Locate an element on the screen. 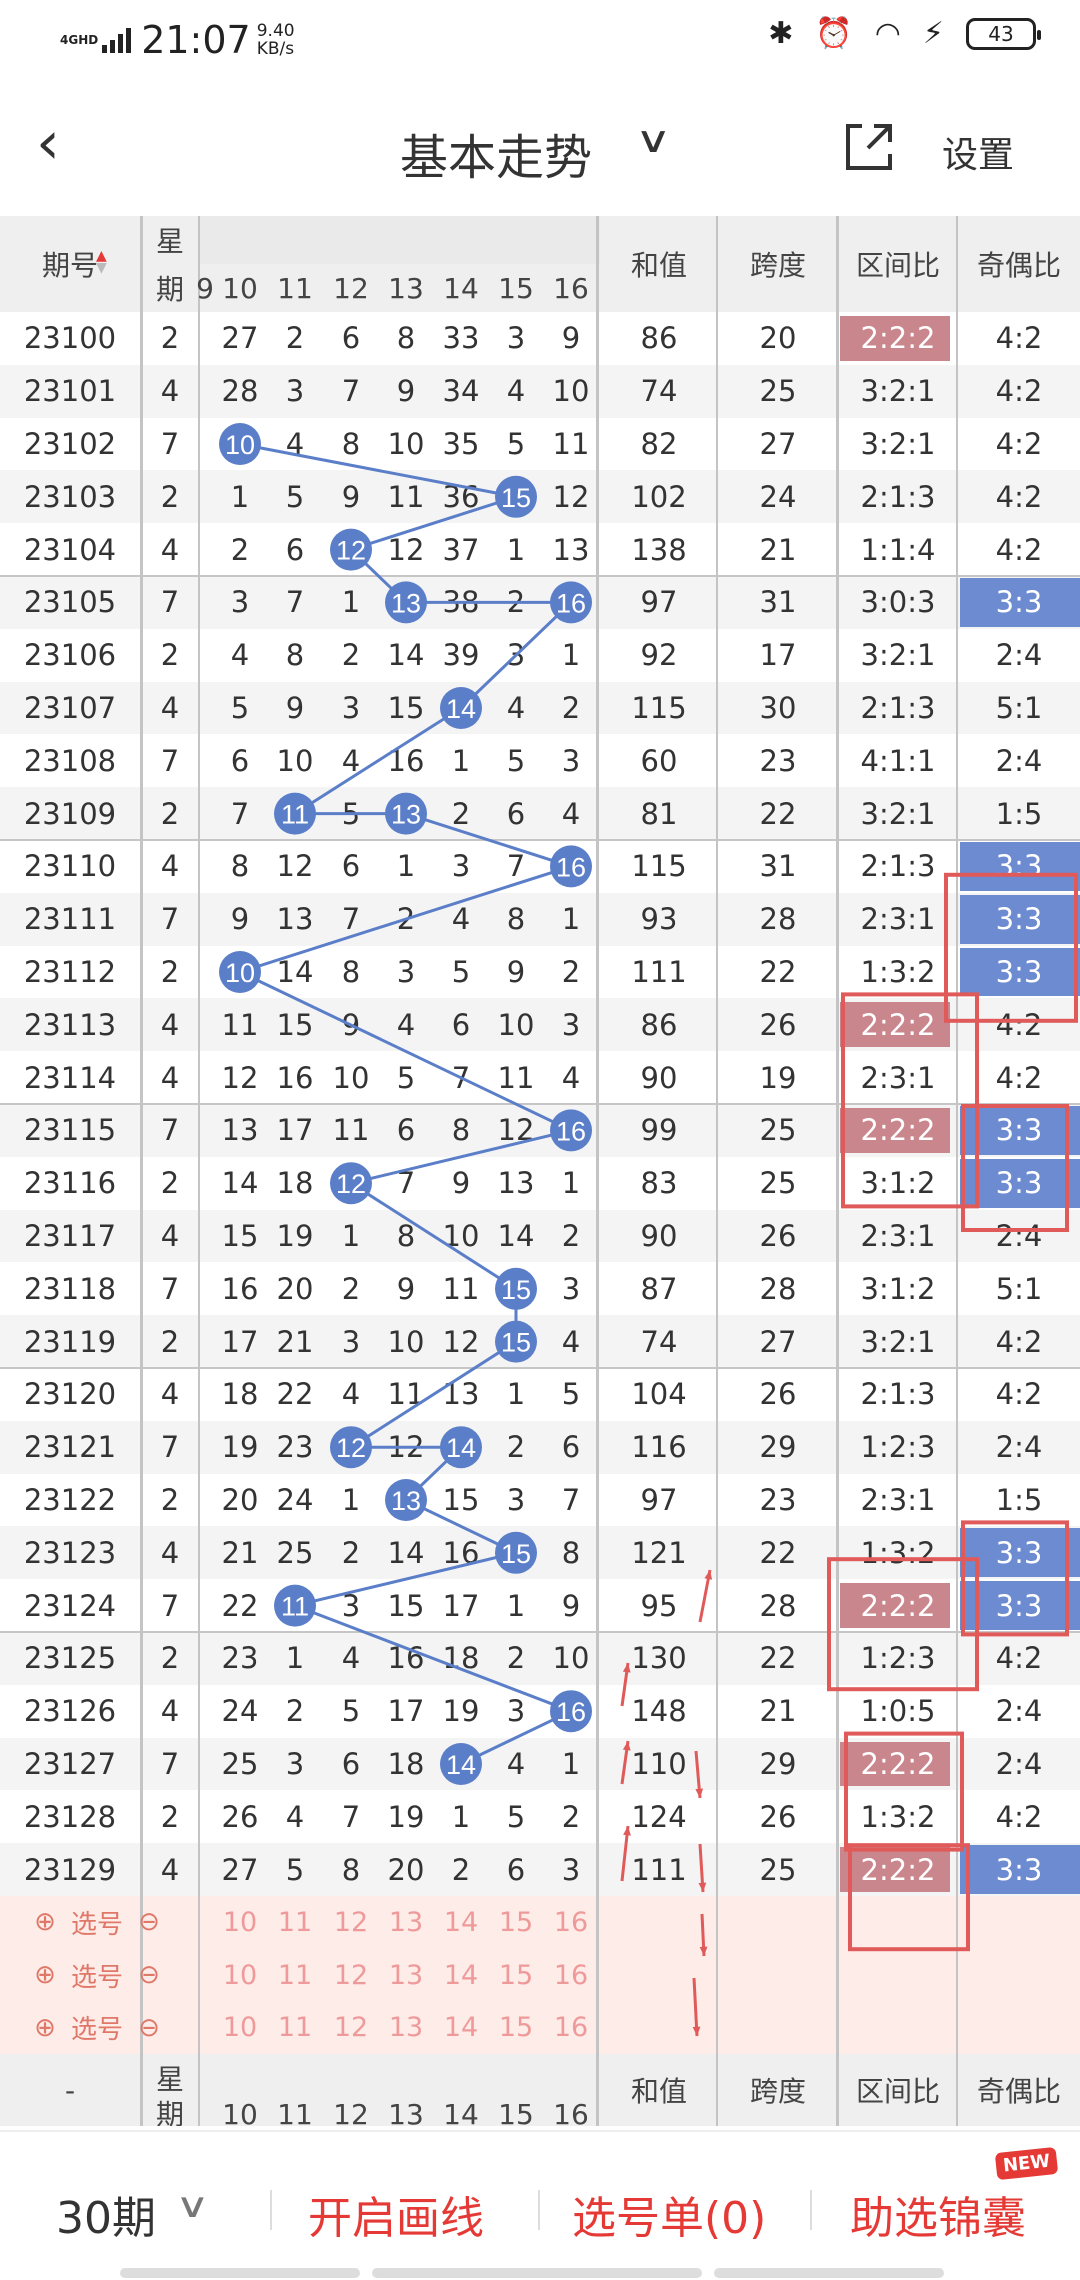 The width and height of the screenshot is (1080, 2280). battery-icon: 43 is located at coordinates (1003, 33).